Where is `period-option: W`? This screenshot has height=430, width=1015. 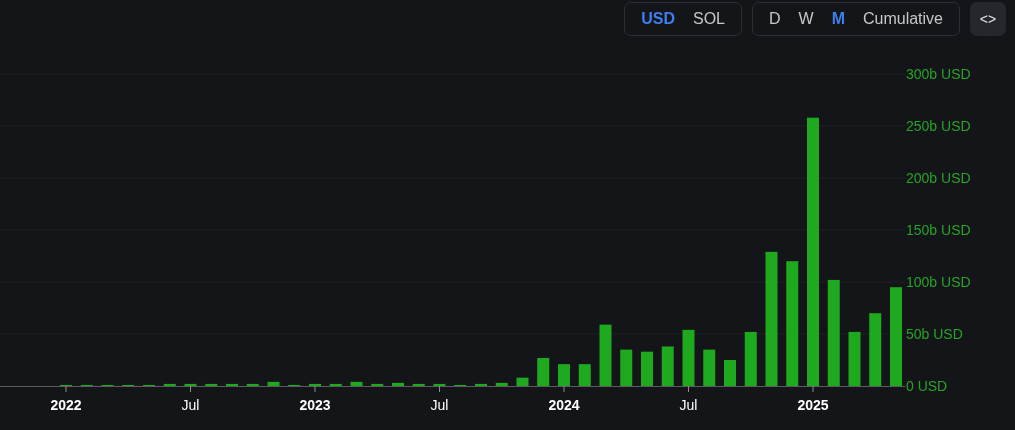
period-option: W is located at coordinates (806, 19).